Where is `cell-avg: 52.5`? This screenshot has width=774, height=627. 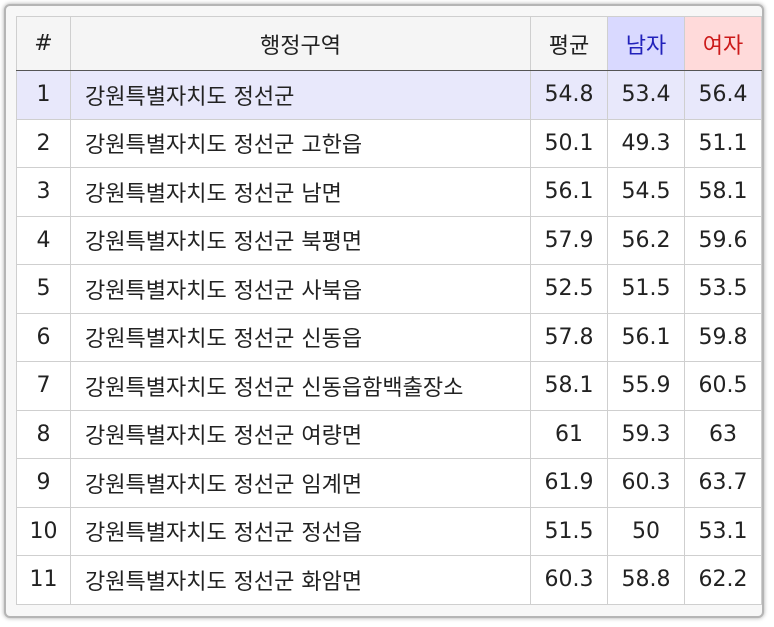
cell-avg: 52.5 is located at coordinates (569, 289).